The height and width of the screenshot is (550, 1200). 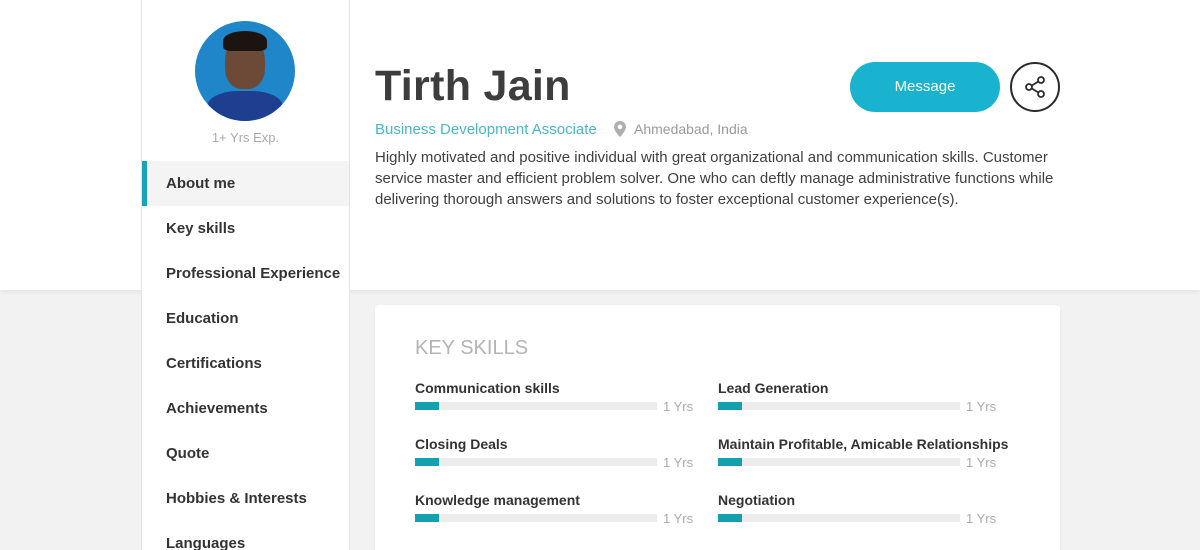 What do you see at coordinates (245, 71) in the screenshot?
I see `avatar` at bounding box center [245, 71].